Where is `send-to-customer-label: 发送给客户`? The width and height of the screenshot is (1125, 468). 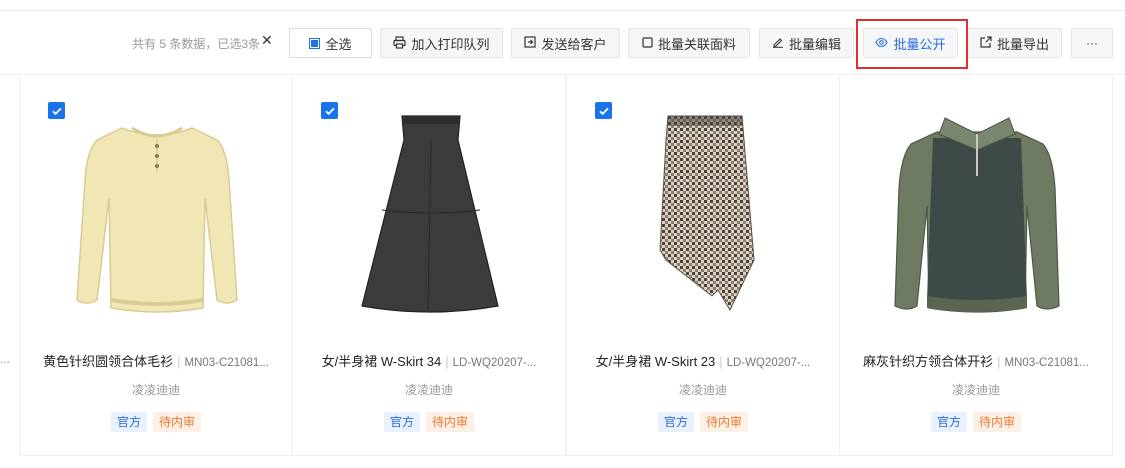 send-to-customer-label: 发送给客户 is located at coordinates (574, 44).